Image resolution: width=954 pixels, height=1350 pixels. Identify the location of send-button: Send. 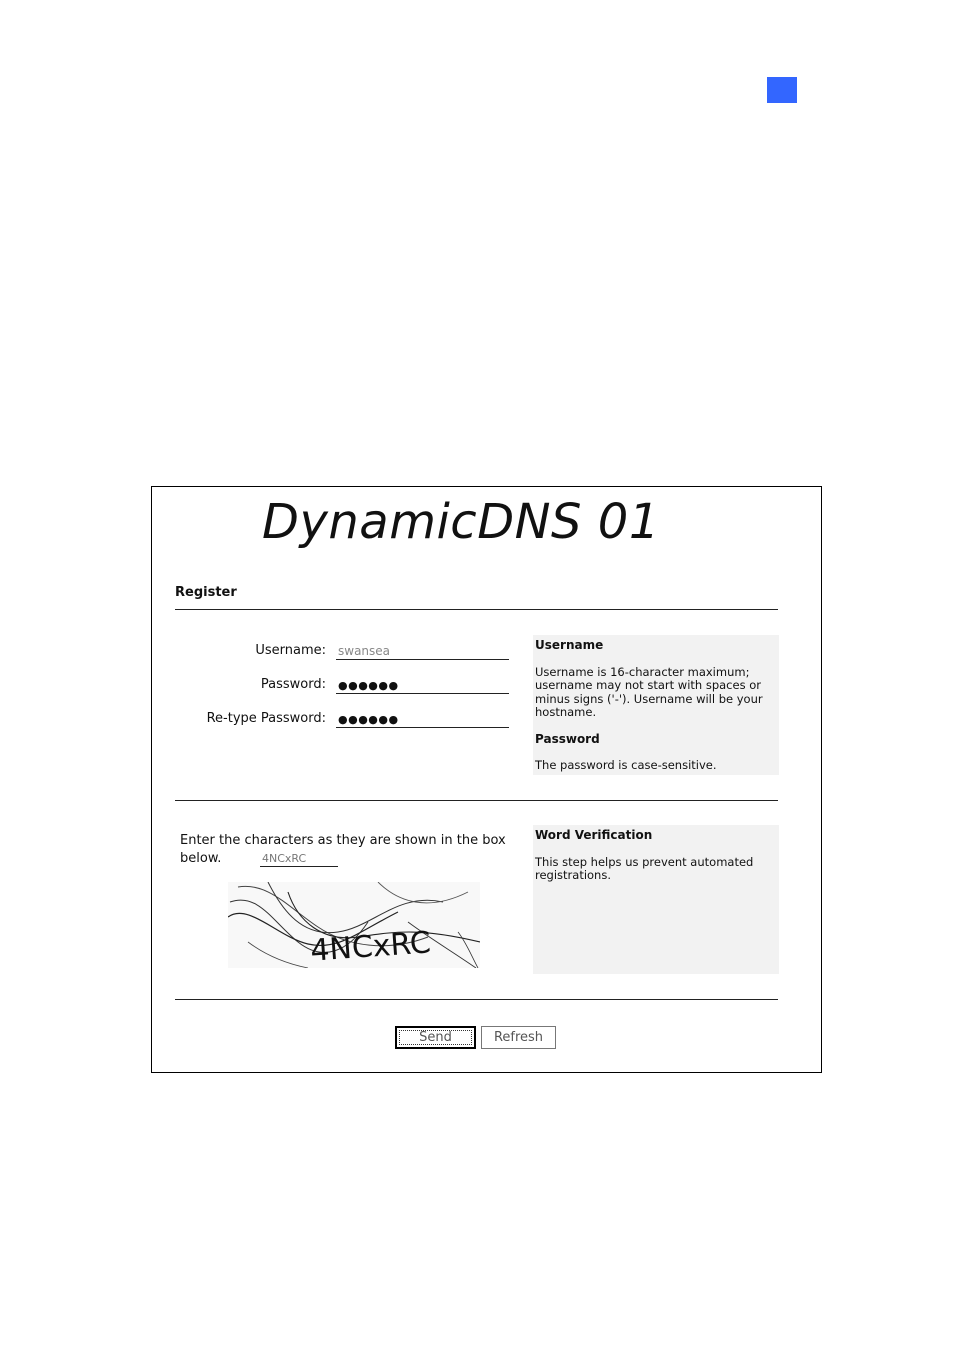
(435, 1037).